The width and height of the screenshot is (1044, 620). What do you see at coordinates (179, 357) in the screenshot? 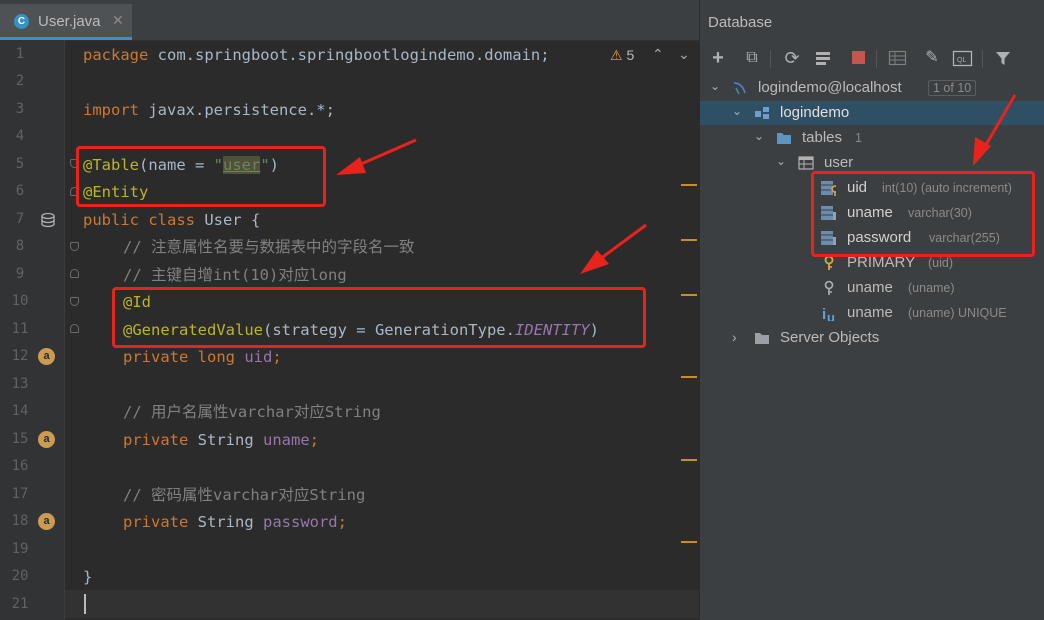
I see `keyword: private long` at bounding box center [179, 357].